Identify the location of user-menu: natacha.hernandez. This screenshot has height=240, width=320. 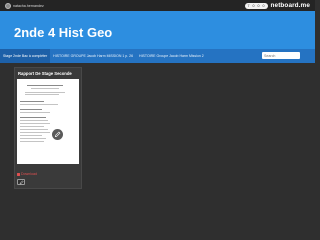
(24, 5).